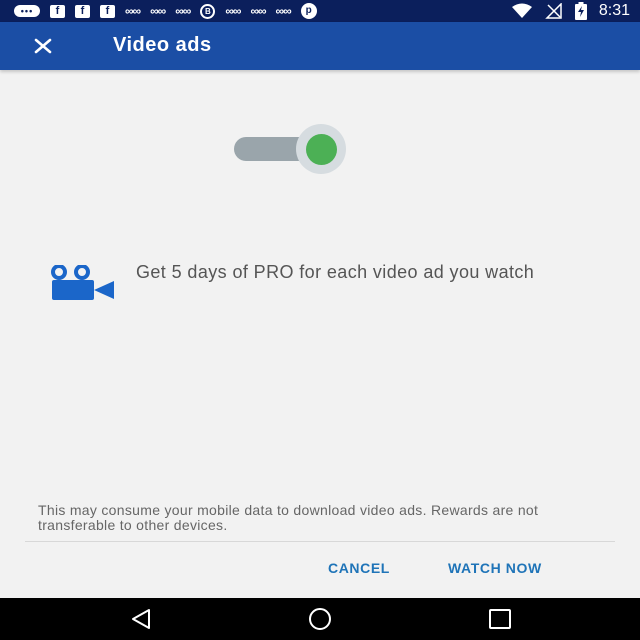  Describe the element at coordinates (320, 541) in the screenshot. I see `divider` at that location.